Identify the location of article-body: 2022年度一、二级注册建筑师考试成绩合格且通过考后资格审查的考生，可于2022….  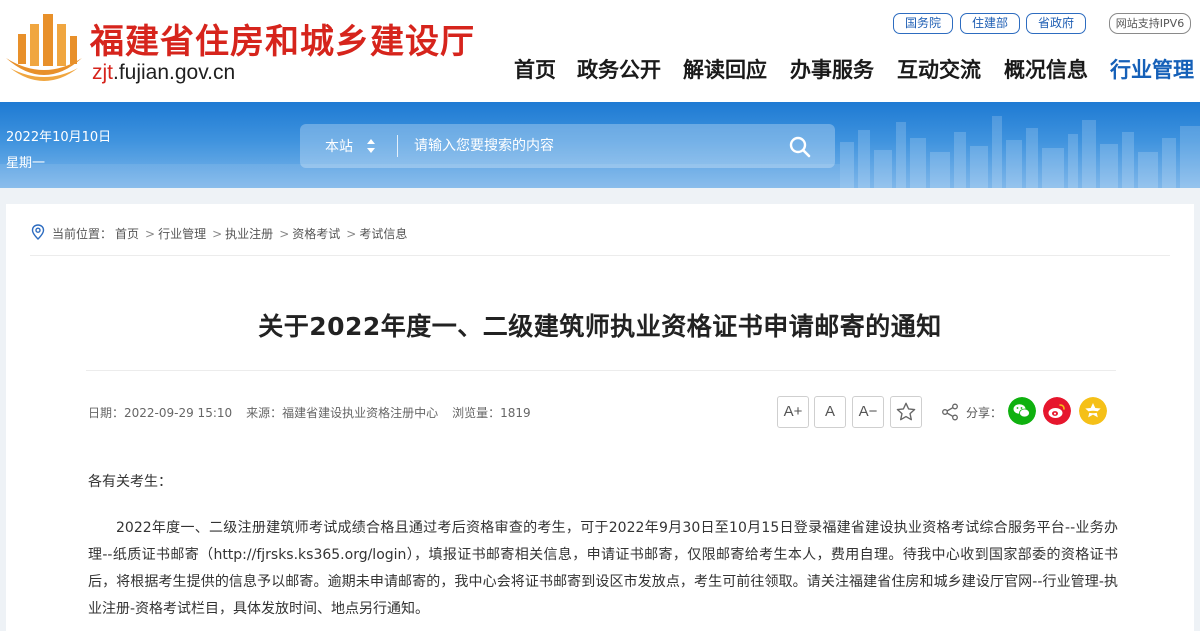
(603, 568).